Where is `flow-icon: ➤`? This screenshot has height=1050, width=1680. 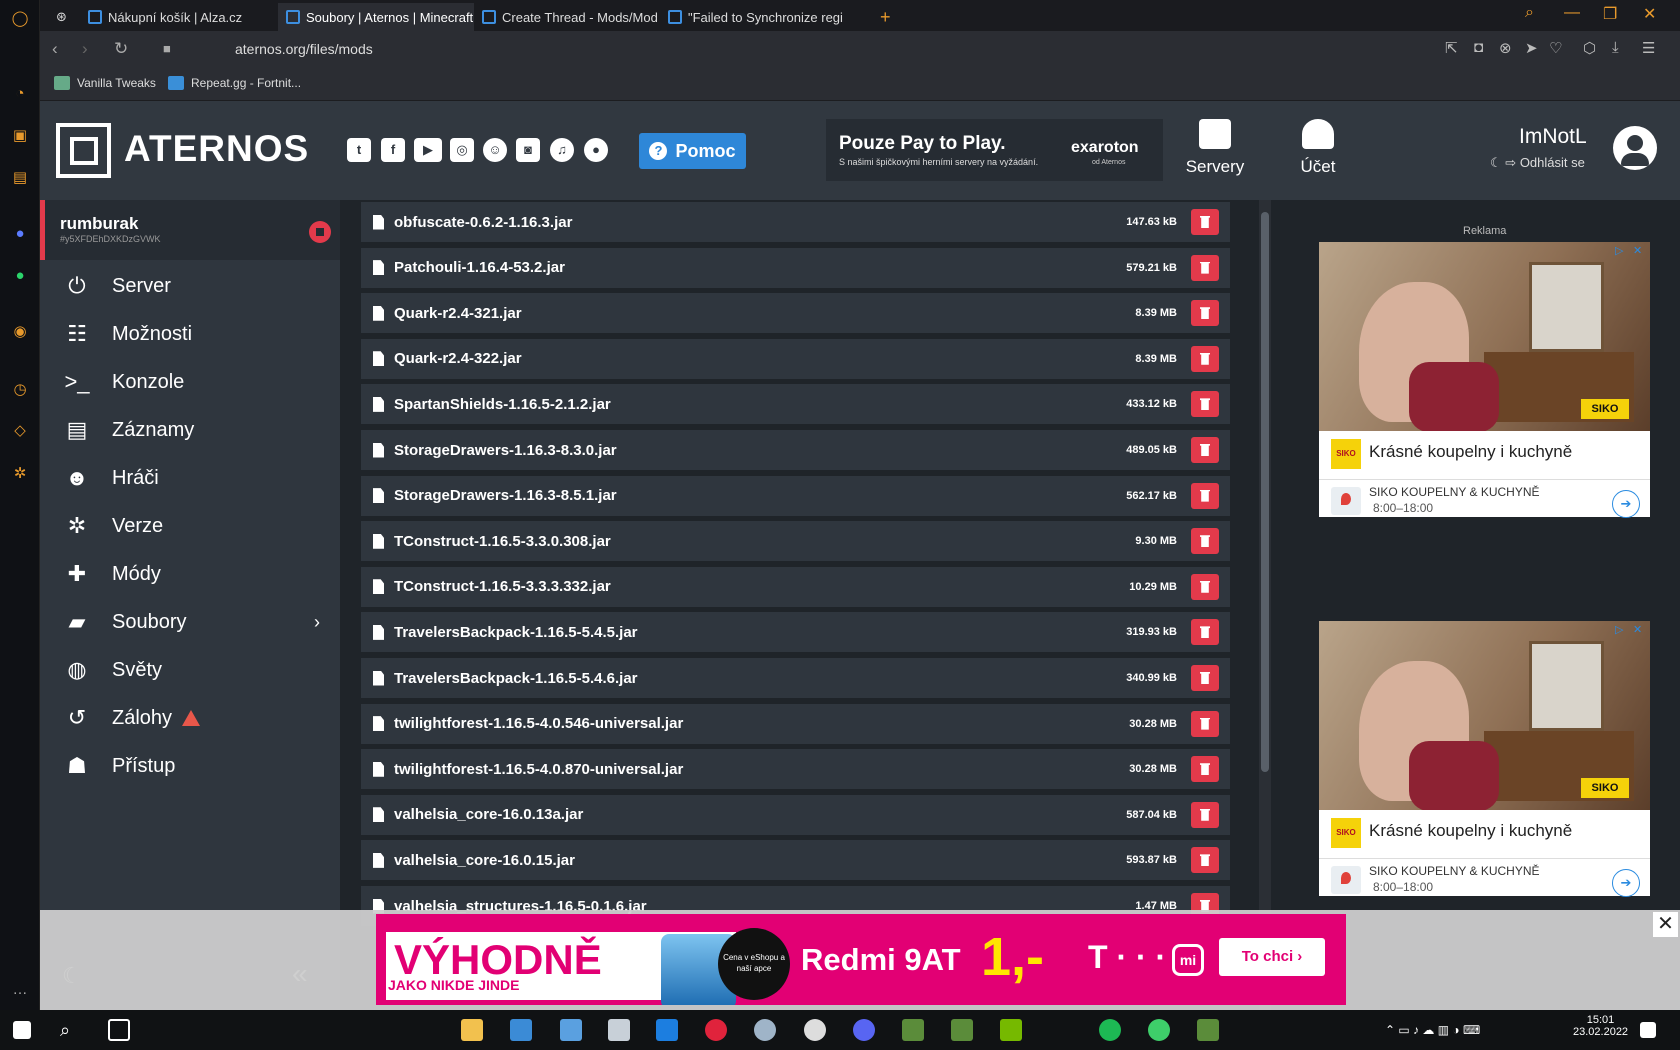
flow-icon: ➤ is located at coordinates (1531, 48).